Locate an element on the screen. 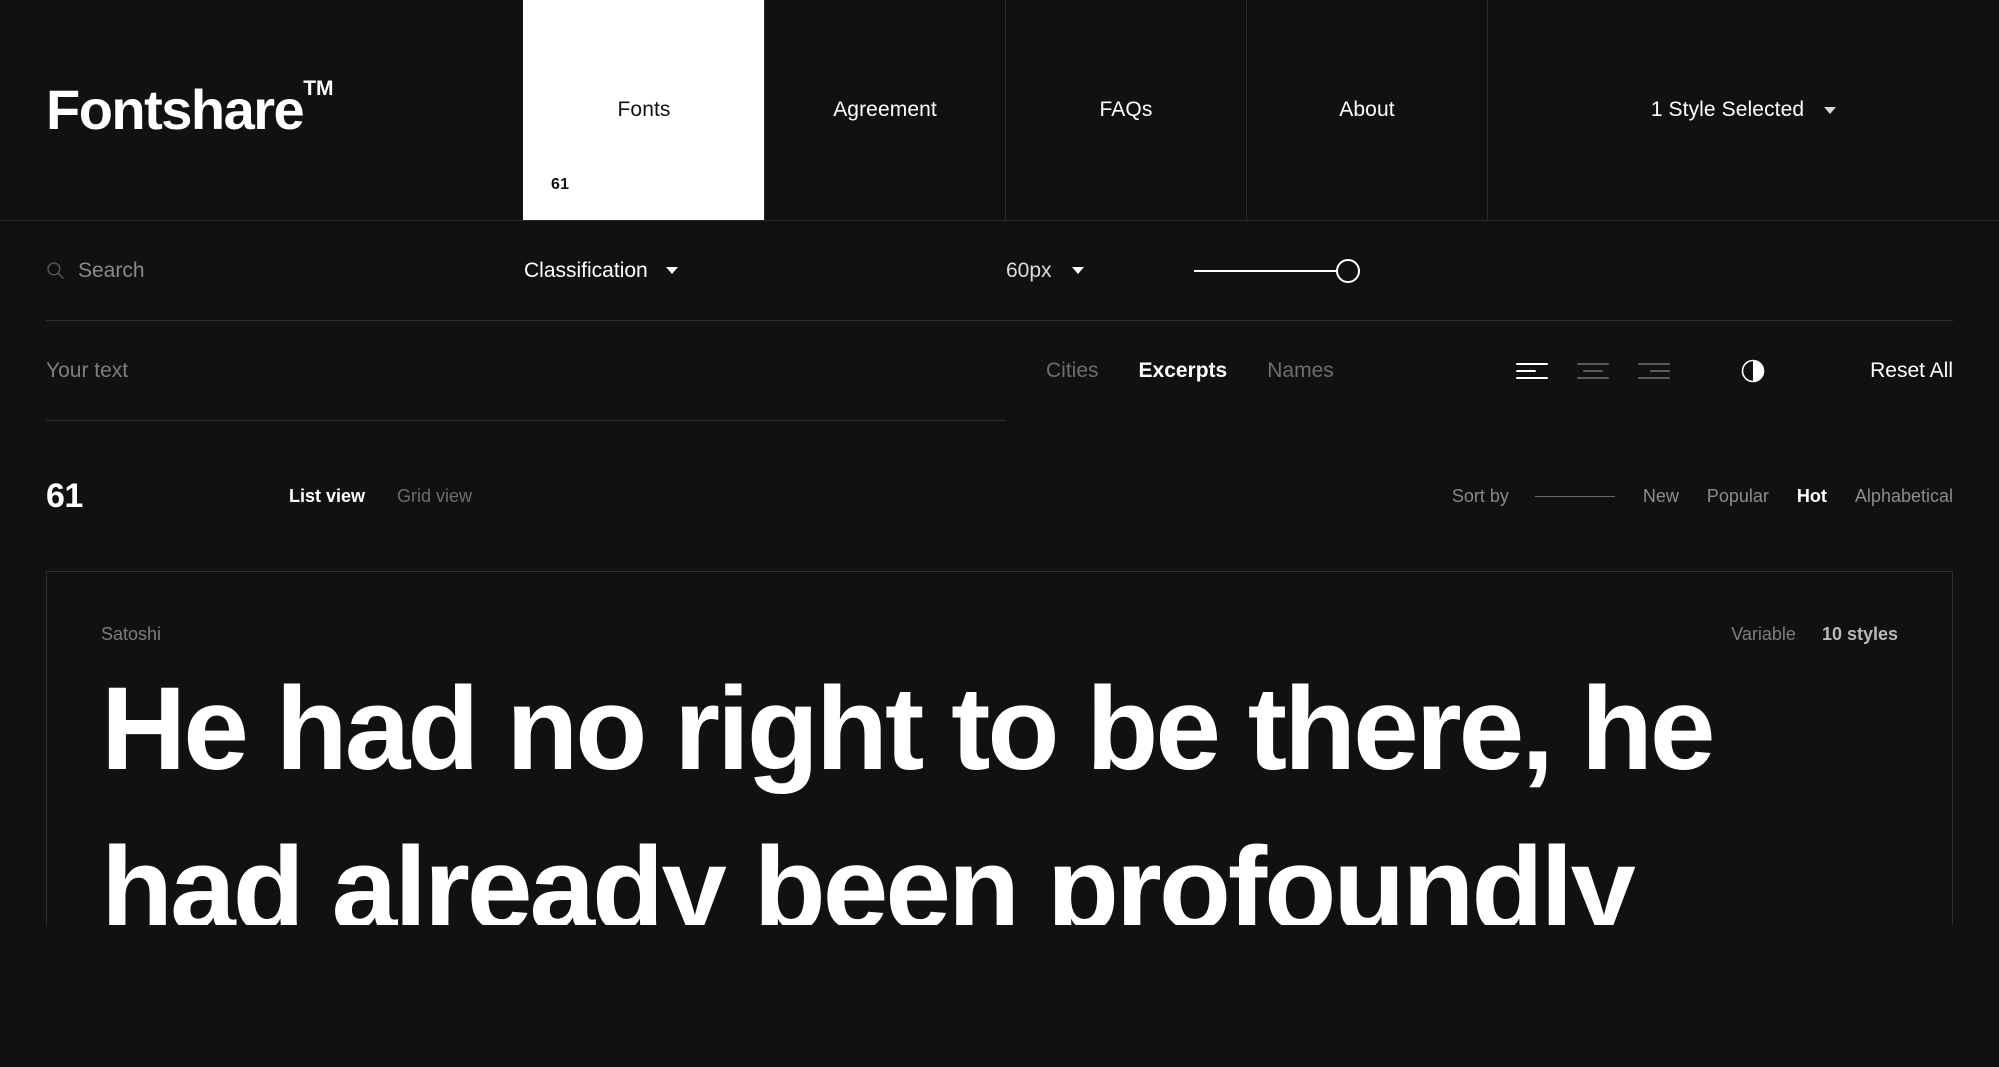  logo-text: Fontshare is located at coordinates (175, 109).